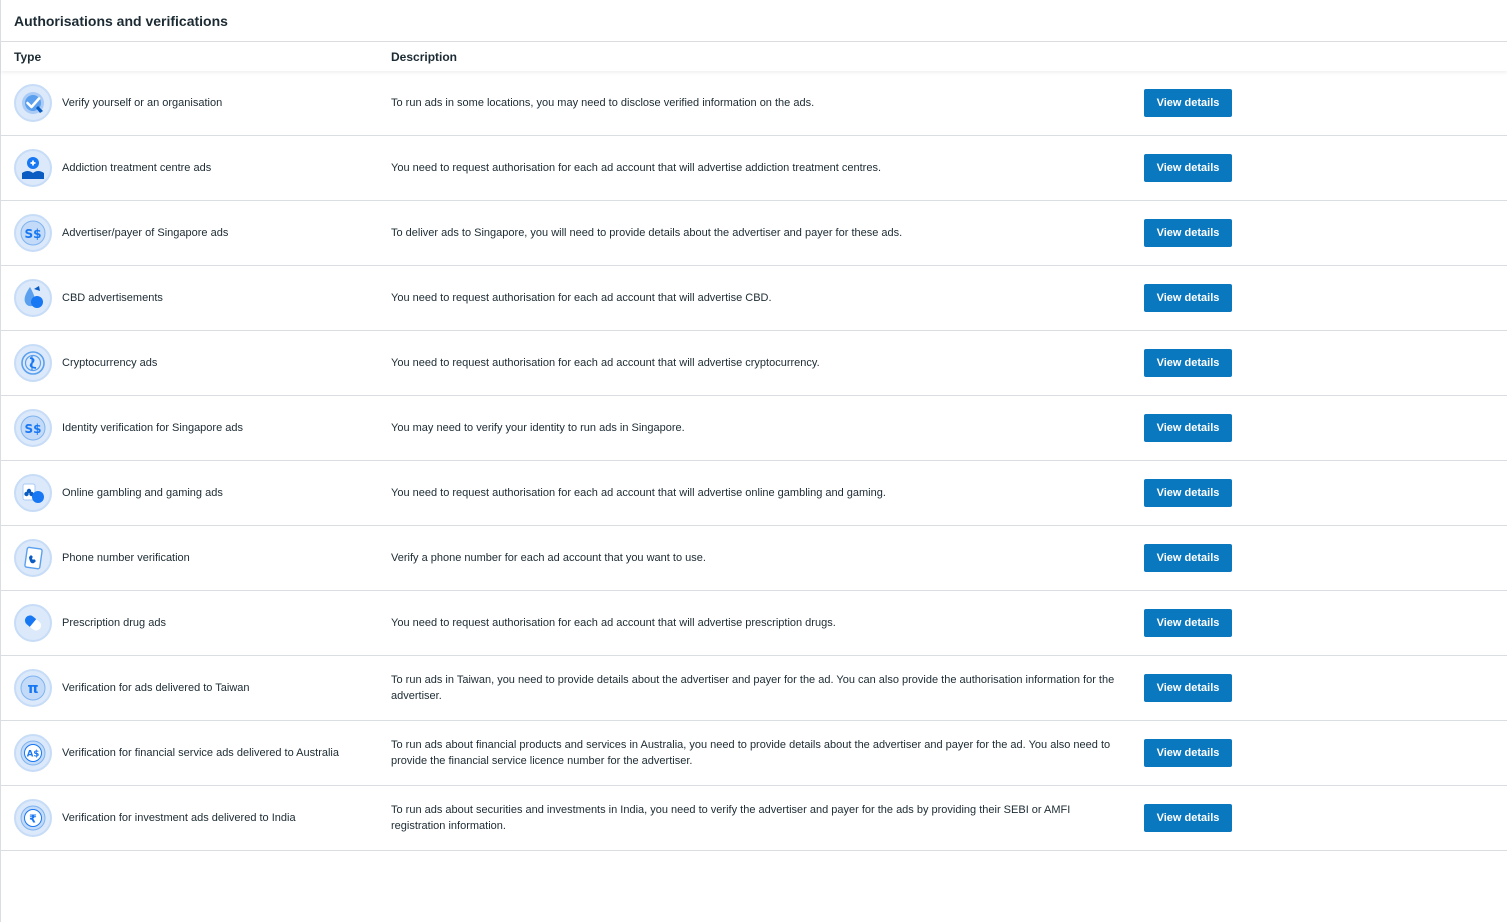 Image resolution: width=1507 pixels, height=922 pixels. What do you see at coordinates (112, 298) in the screenshot?
I see `row-type-label: CBD advertisements` at bounding box center [112, 298].